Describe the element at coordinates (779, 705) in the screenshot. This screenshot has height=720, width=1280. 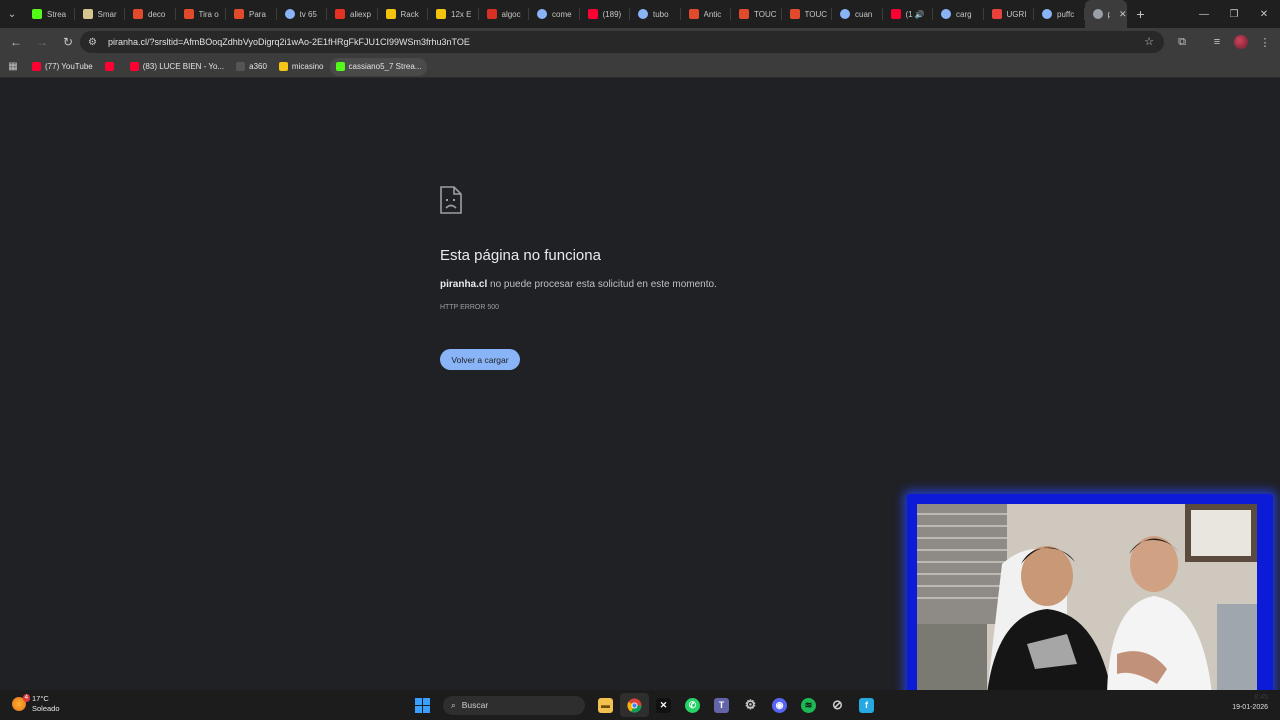
I see `discord-icon: ◉` at that location.